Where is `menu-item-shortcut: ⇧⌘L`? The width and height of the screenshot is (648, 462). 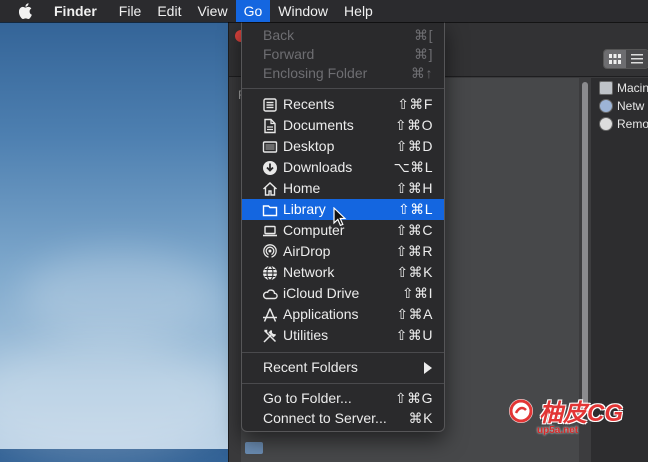 menu-item-shortcut: ⇧⌘L is located at coordinates (415, 209).